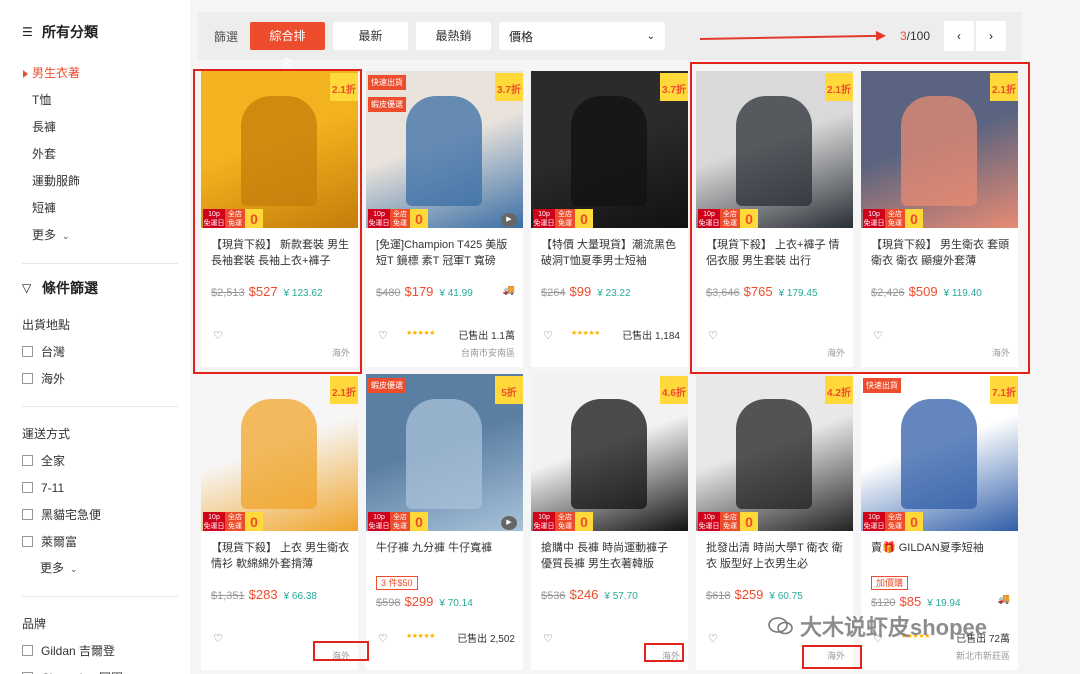 The image size is (1080, 674). What do you see at coordinates (774, 452) in the screenshot?
I see `product-image: 4.2折 10p 免運日 全店 免運 0` at bounding box center [774, 452].